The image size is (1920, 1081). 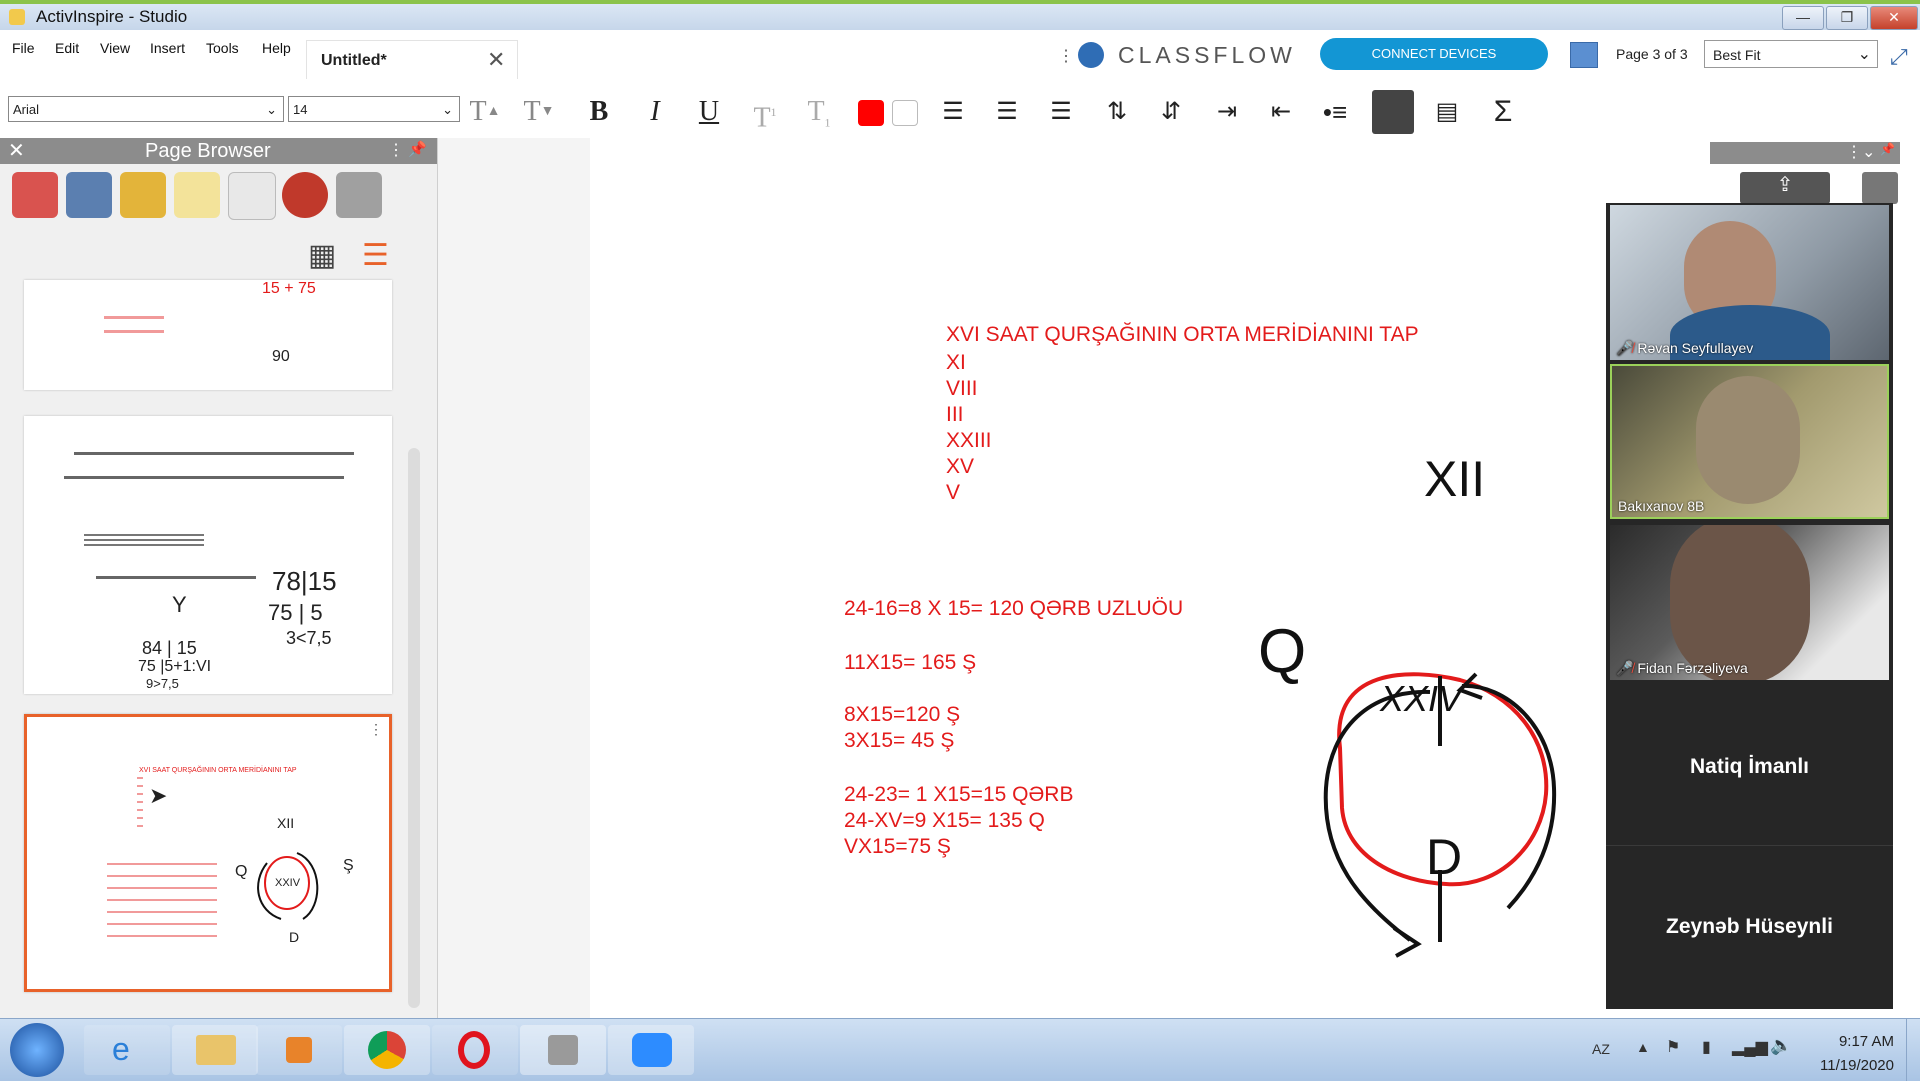 What do you see at coordinates (208, 335) in the screenshot?
I see `page-thumbnail-1: 15 + 75 90` at bounding box center [208, 335].